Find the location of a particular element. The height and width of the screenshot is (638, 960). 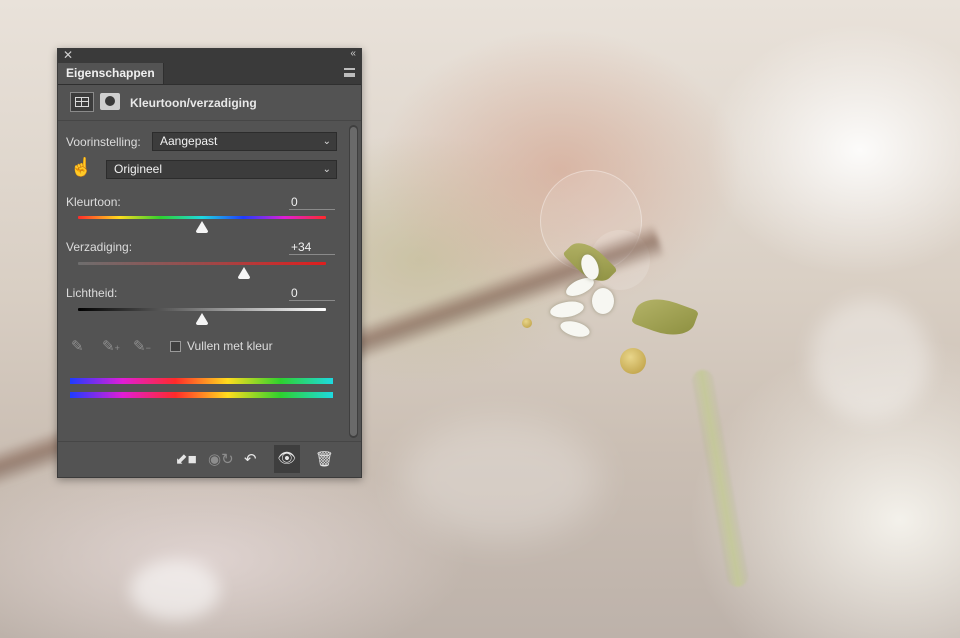

panel-title-bar: ✕ ‹‹ is located at coordinates (209, 55).